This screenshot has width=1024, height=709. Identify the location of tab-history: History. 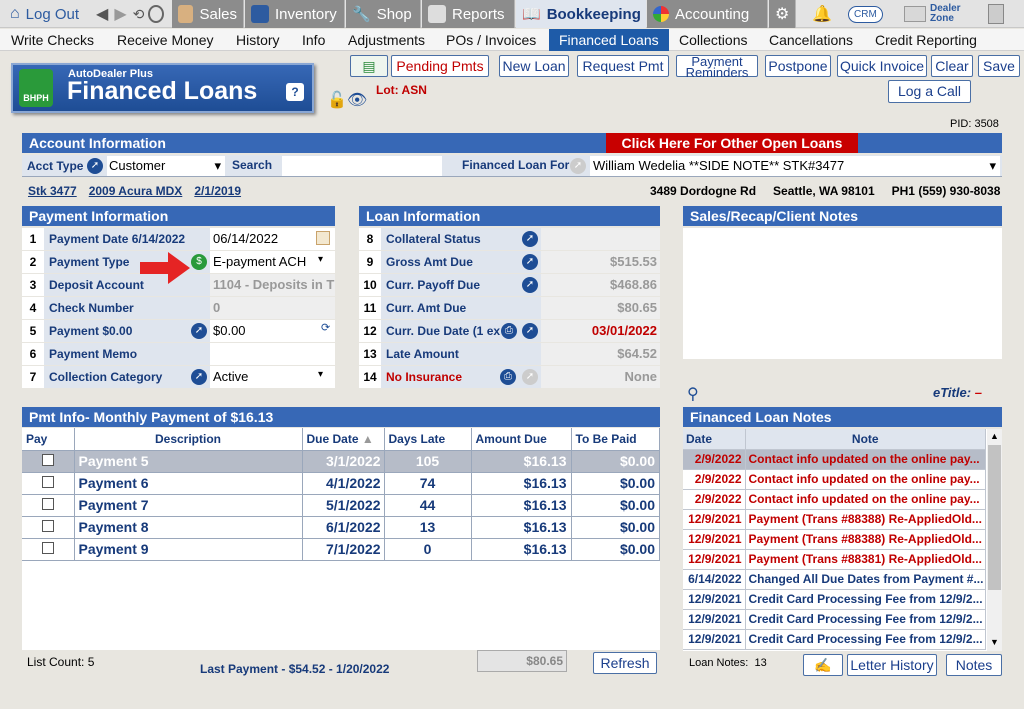
(258, 40).